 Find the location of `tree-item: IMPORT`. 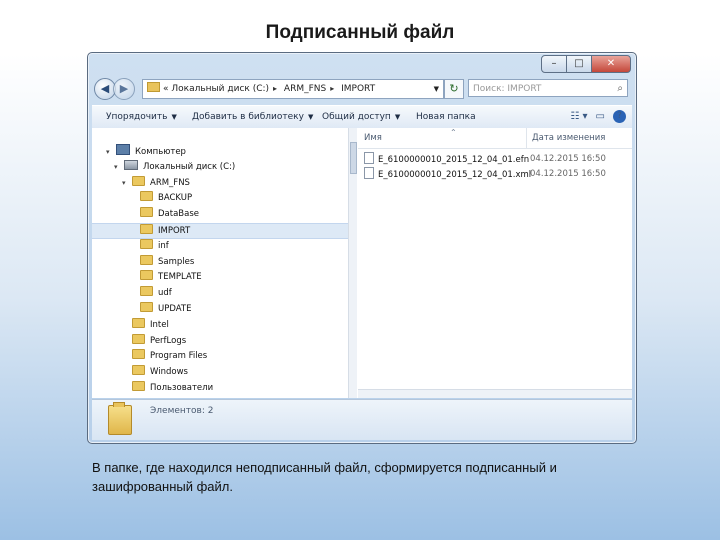

tree-item: IMPORT is located at coordinates (220, 231).